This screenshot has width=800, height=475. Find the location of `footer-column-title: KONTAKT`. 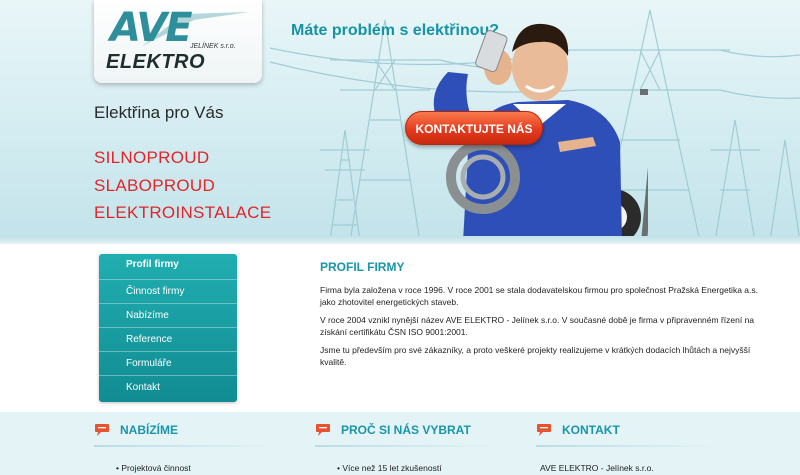

footer-column-title: KONTAKT is located at coordinates (591, 430).